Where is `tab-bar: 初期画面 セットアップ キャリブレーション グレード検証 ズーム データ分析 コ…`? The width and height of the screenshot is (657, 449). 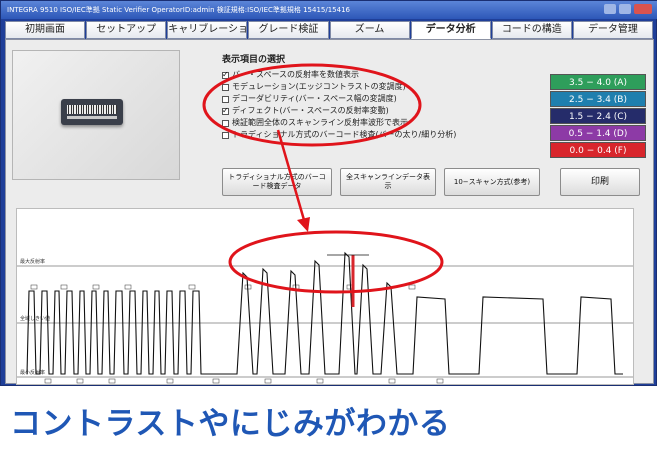 tab-bar: 初期画面 セットアップ キャリブレーション グレード検証 ズーム データ分析 コ… is located at coordinates (329, 30).